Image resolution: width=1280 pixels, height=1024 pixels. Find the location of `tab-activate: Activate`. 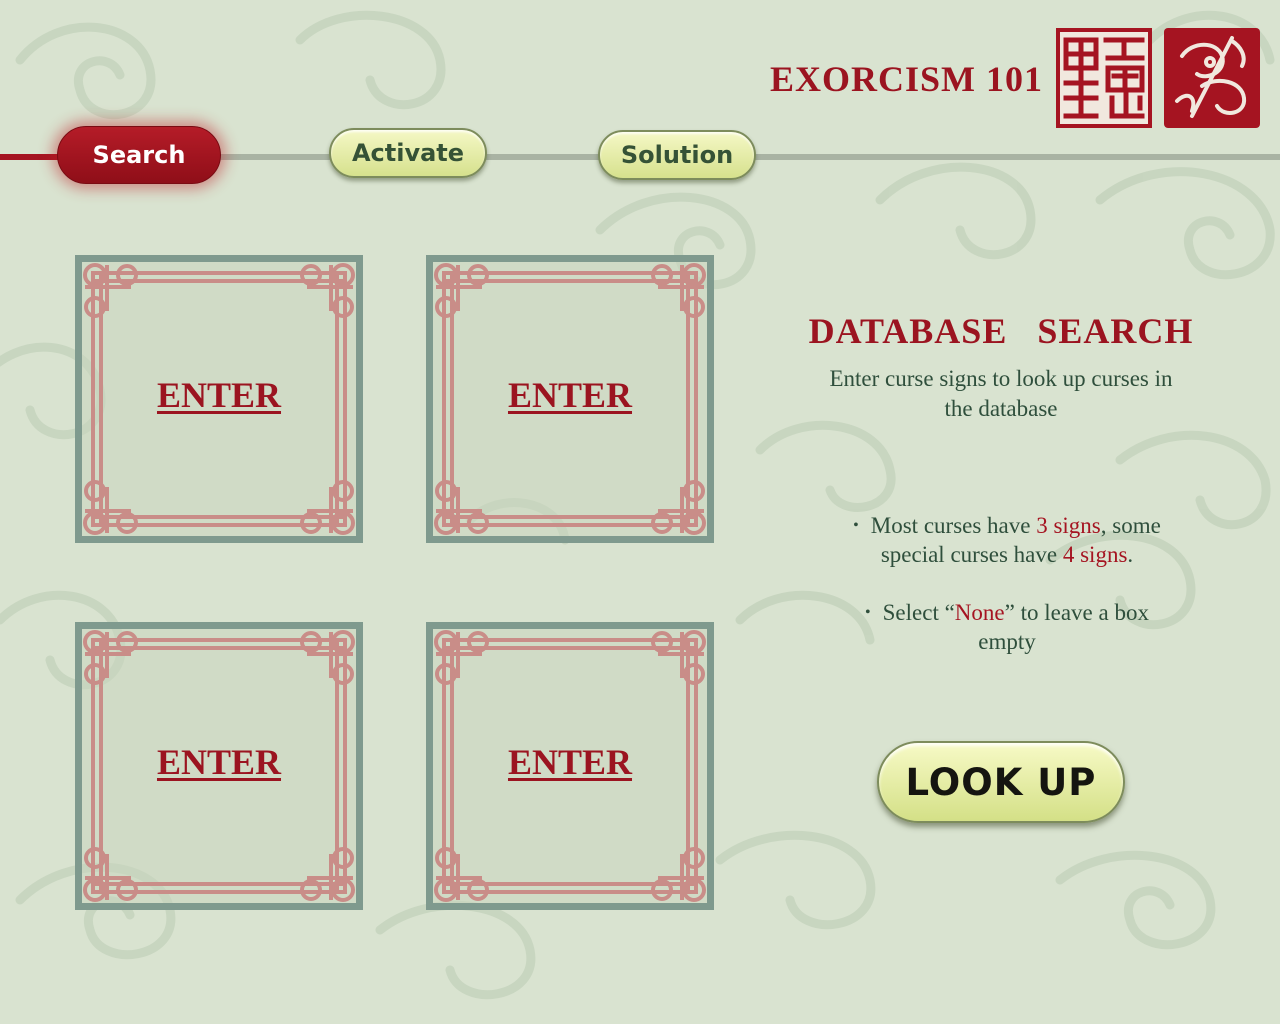

tab-activate: Activate is located at coordinates (408, 153).